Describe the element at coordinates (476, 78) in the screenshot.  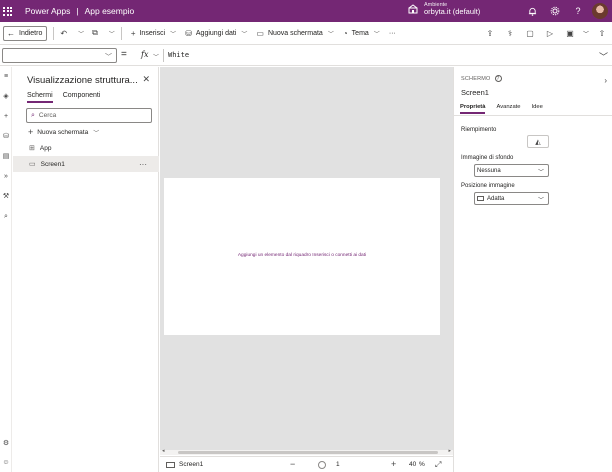
I see `control-type-label: SCHERMO` at that location.